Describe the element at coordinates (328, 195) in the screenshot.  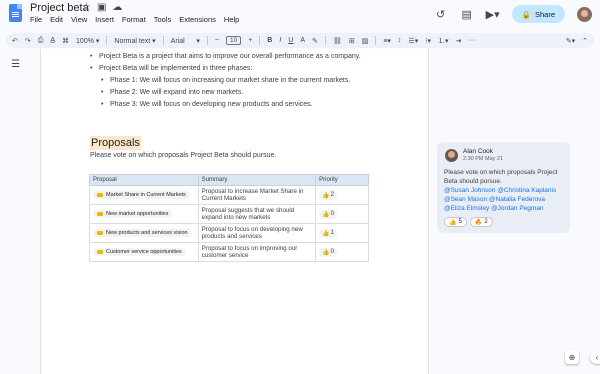
I see `vote-chip: 👍 2` at that location.